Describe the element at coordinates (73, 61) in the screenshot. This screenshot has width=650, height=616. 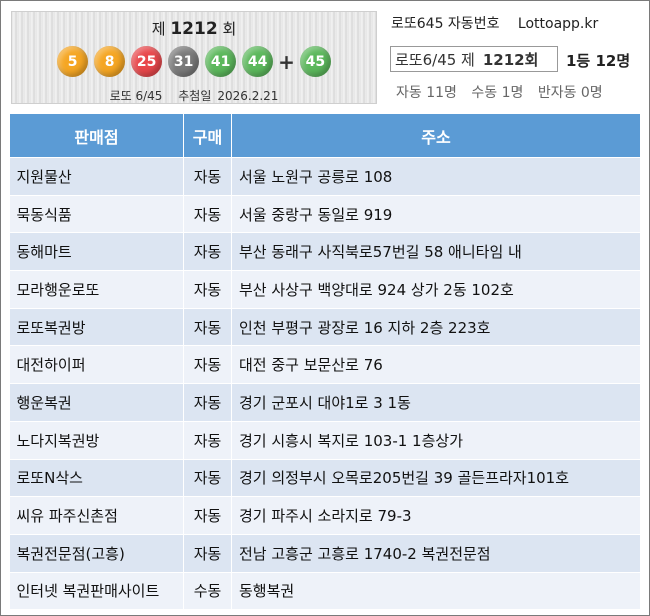
I see `lotto-ball: 5` at that location.